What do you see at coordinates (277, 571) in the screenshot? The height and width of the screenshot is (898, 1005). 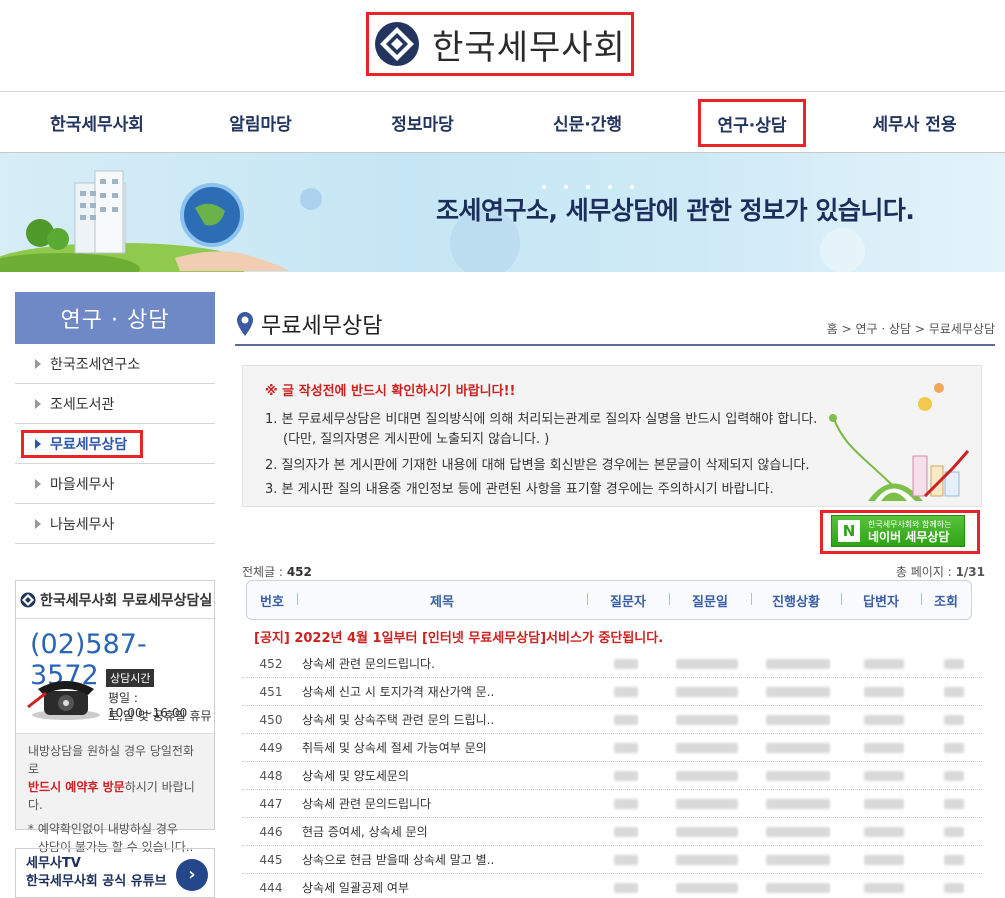 I see `total-count: 전체글 : 452` at bounding box center [277, 571].